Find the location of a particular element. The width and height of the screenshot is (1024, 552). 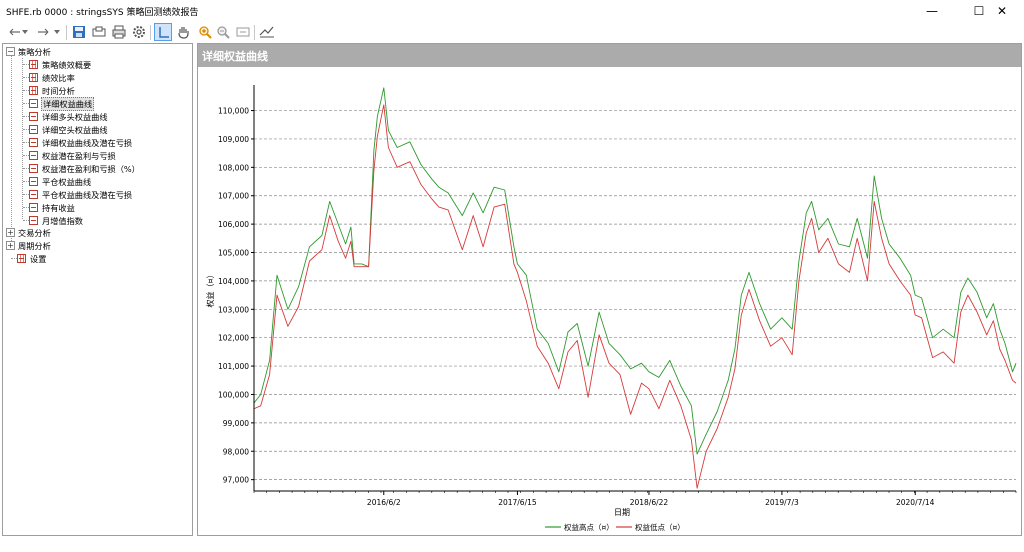

tree-item-equity-curve-drawdown: 详细权益曲线及潜在亏损 is located at coordinates (76, 142).